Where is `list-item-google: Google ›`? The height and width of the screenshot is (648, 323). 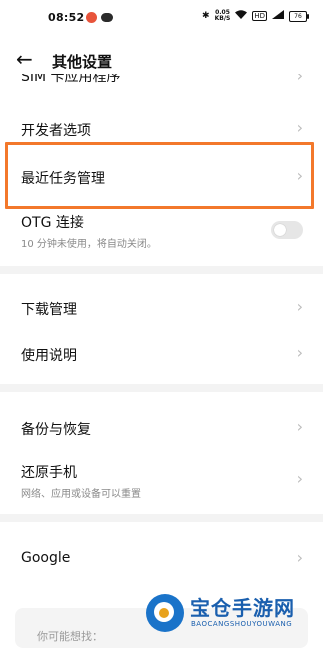
list-item-google: Google › is located at coordinates (161, 559).